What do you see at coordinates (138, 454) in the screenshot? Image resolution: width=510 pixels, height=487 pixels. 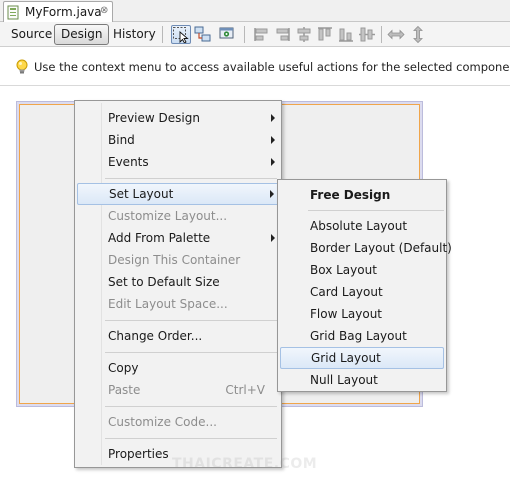 I see `menu-item-label: Properties` at bounding box center [138, 454].